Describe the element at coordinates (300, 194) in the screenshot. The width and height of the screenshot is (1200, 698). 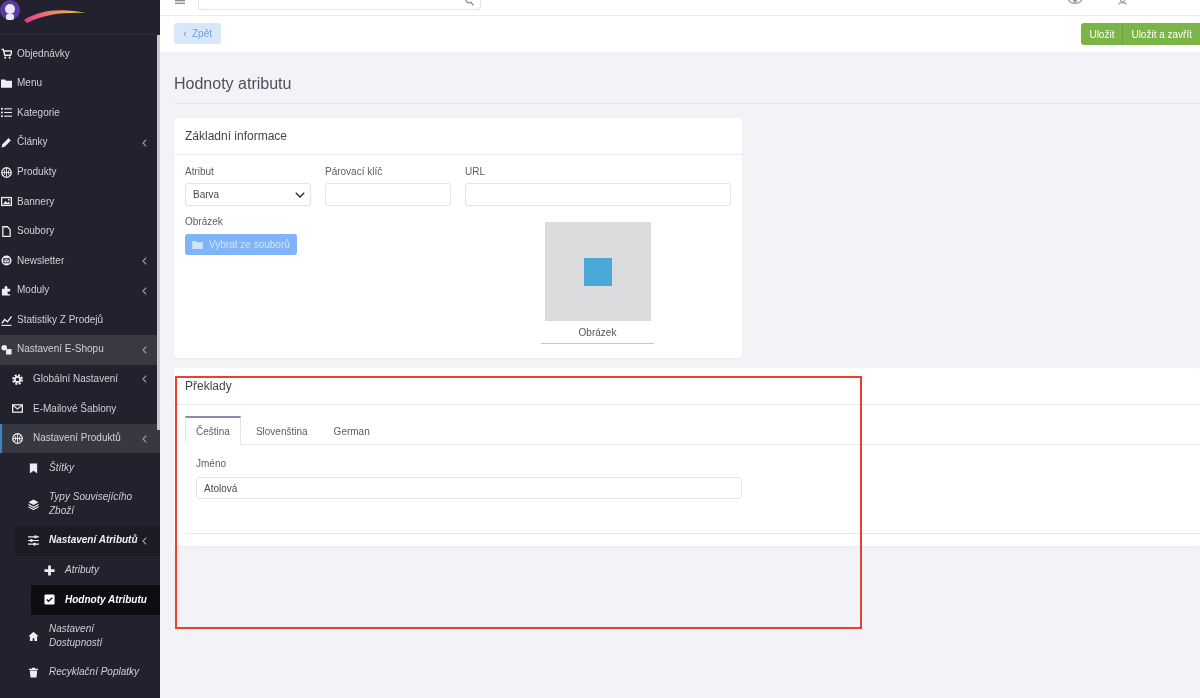
I see `chevron-down-icon` at that location.